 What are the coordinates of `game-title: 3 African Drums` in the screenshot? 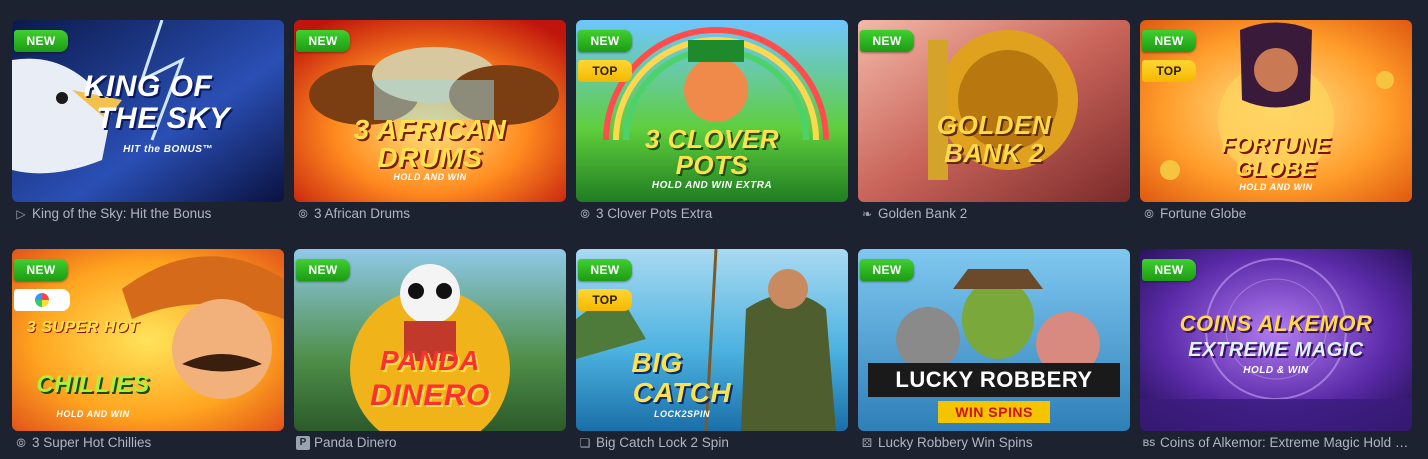 It's located at (440, 214).